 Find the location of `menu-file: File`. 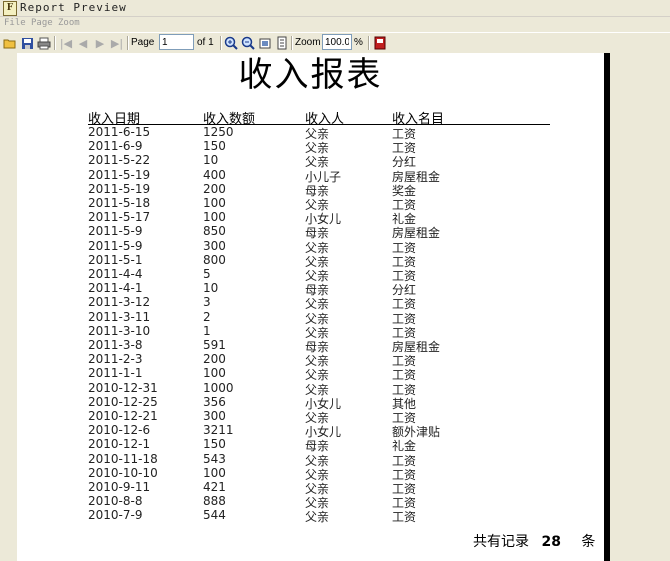

menu-file: File is located at coordinates (15, 23).